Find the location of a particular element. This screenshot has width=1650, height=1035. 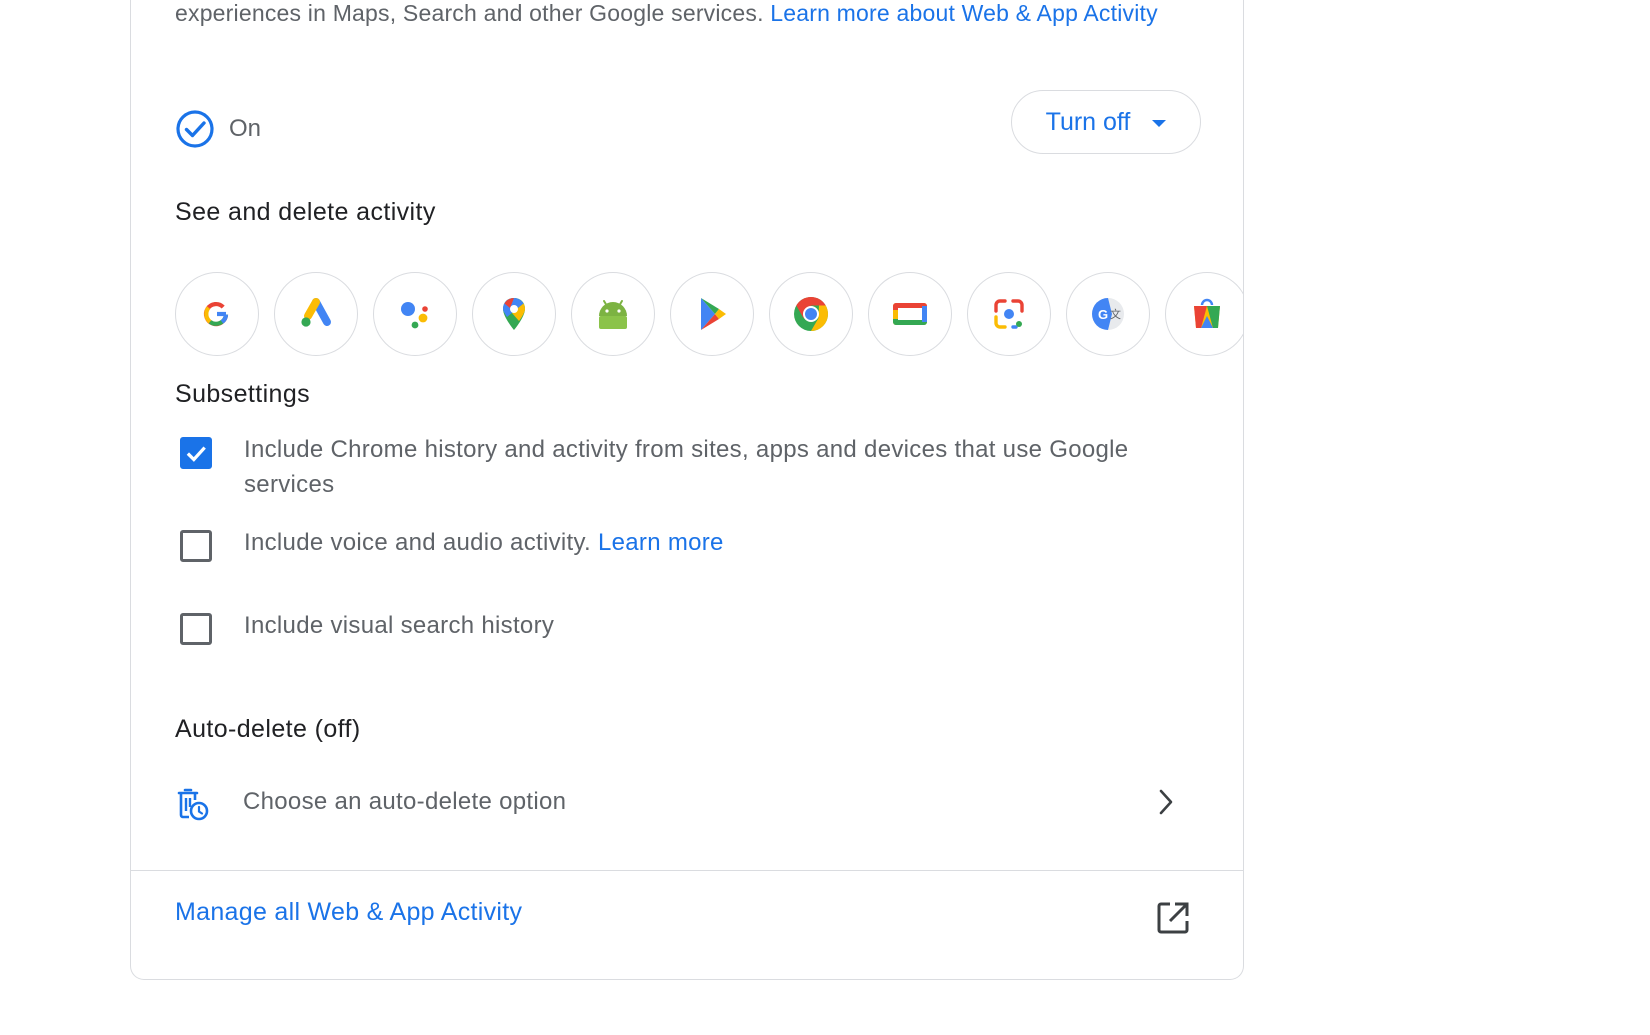

google-maps-icon is located at coordinates (514, 314).